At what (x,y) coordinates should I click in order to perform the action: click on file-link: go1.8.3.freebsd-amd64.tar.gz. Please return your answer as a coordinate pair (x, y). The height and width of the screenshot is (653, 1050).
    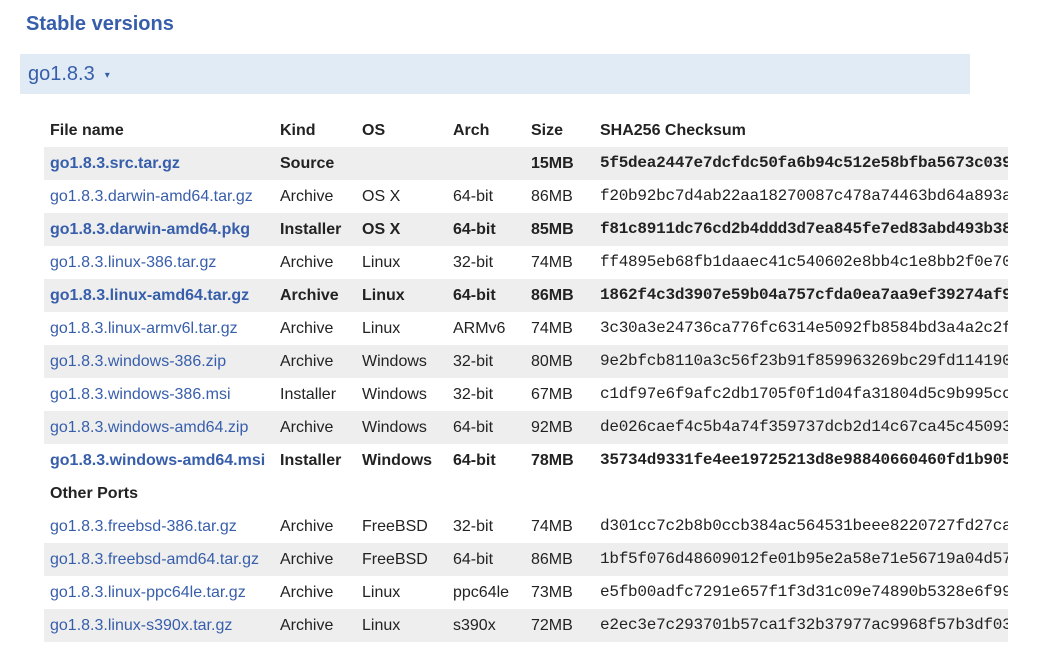
    Looking at the image, I should click on (154, 559).